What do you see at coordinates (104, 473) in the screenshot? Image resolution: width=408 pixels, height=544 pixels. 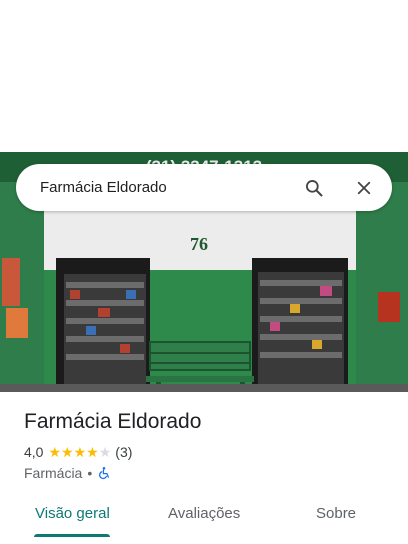 I see `wheelchair-icon` at bounding box center [104, 473].